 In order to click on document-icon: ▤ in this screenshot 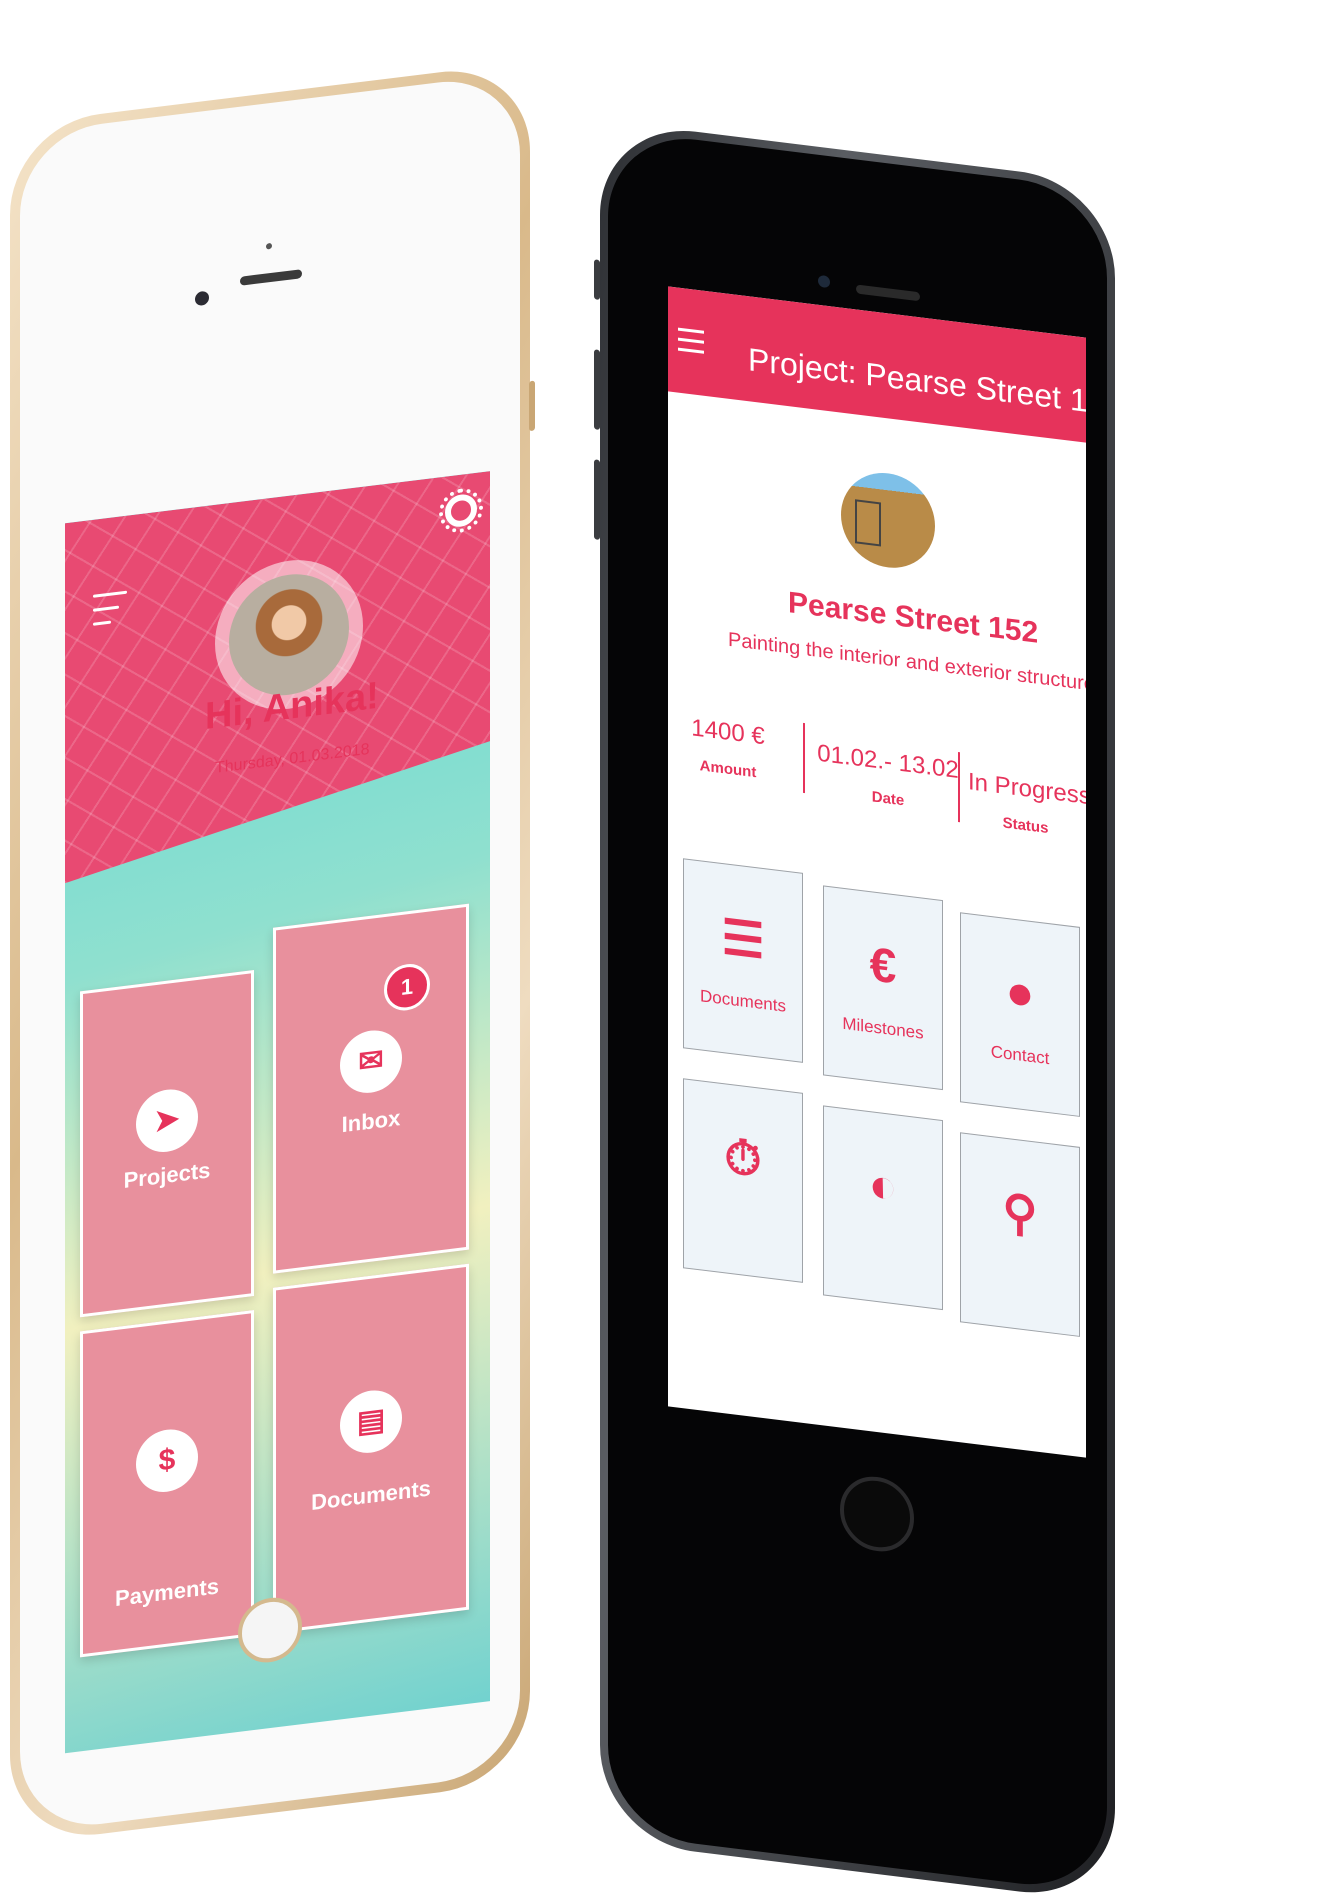, I will do `click(371, 1422)`.